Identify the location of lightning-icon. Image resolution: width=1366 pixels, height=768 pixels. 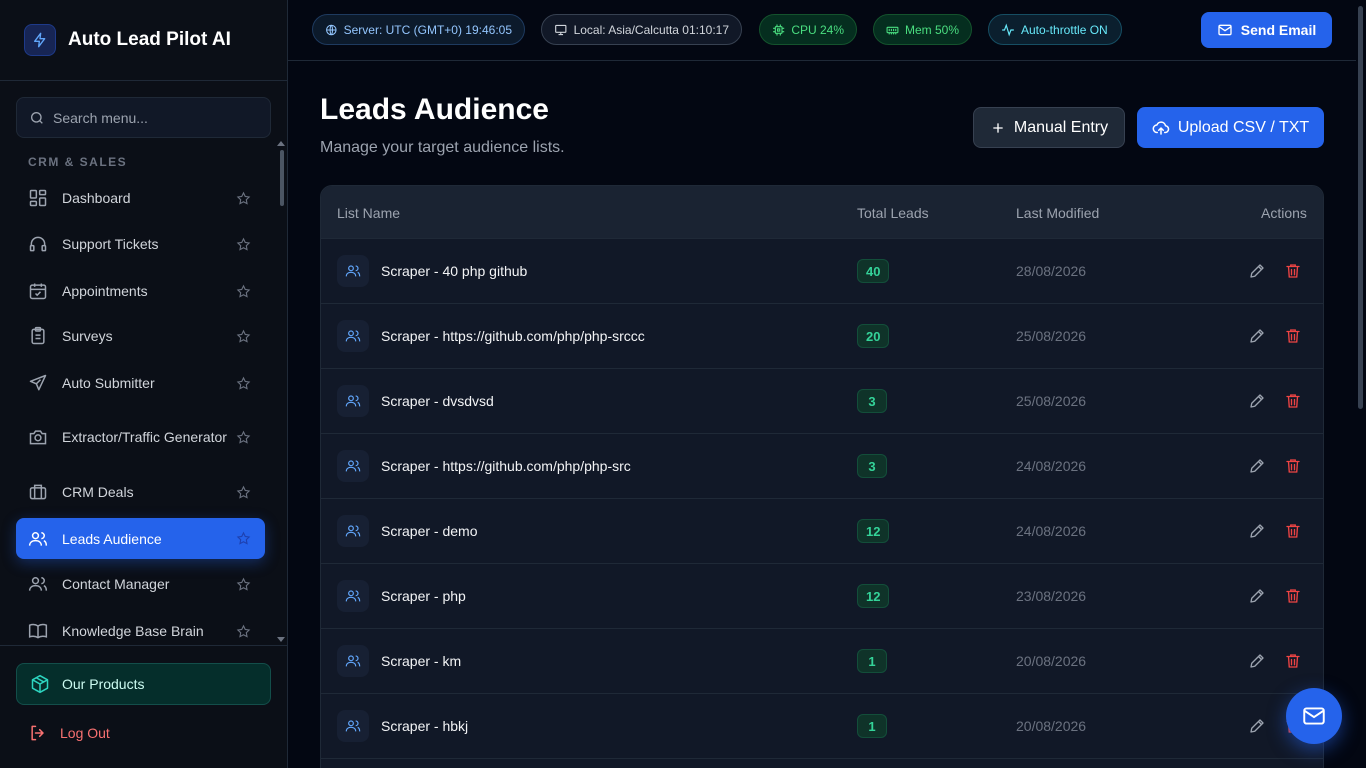
(40, 40).